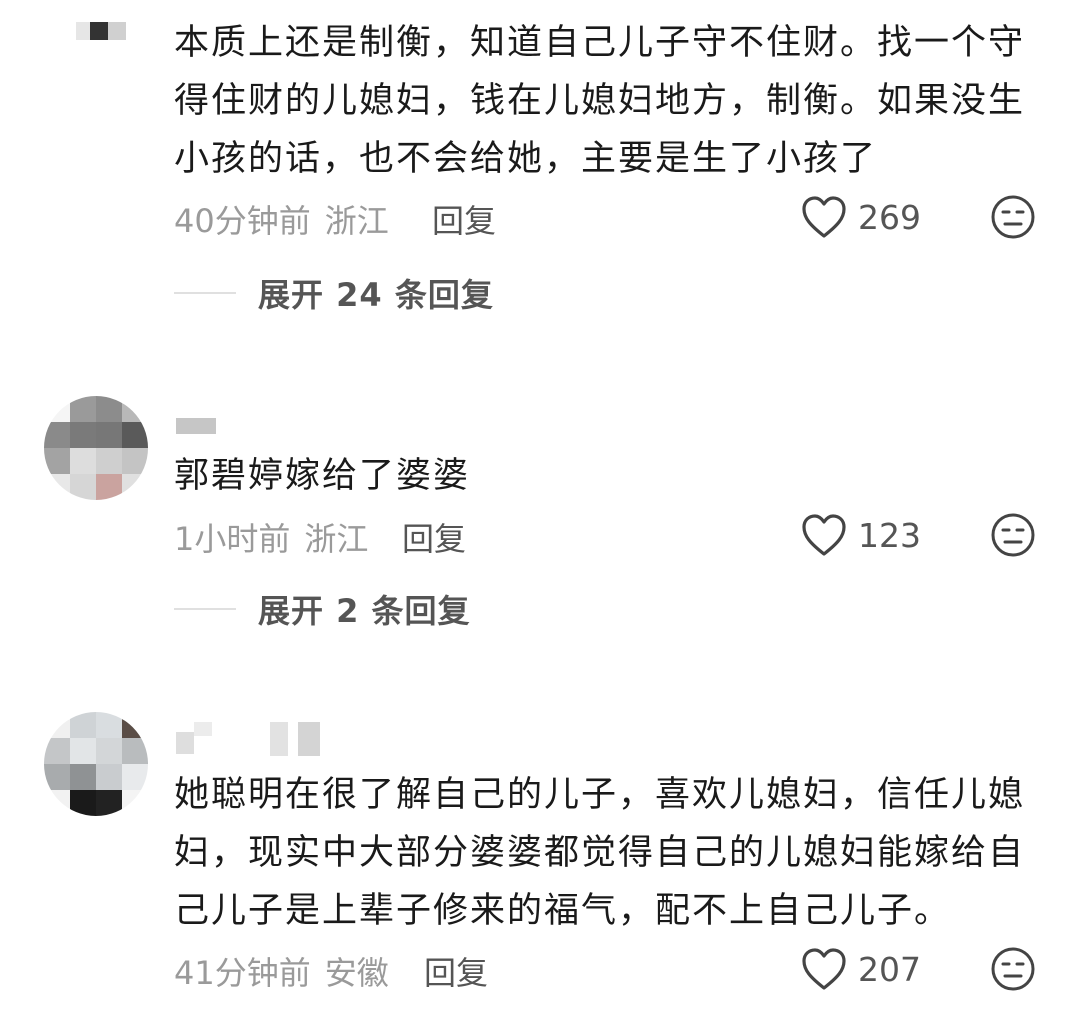  I want to click on like-button: 269, so click(860, 217).